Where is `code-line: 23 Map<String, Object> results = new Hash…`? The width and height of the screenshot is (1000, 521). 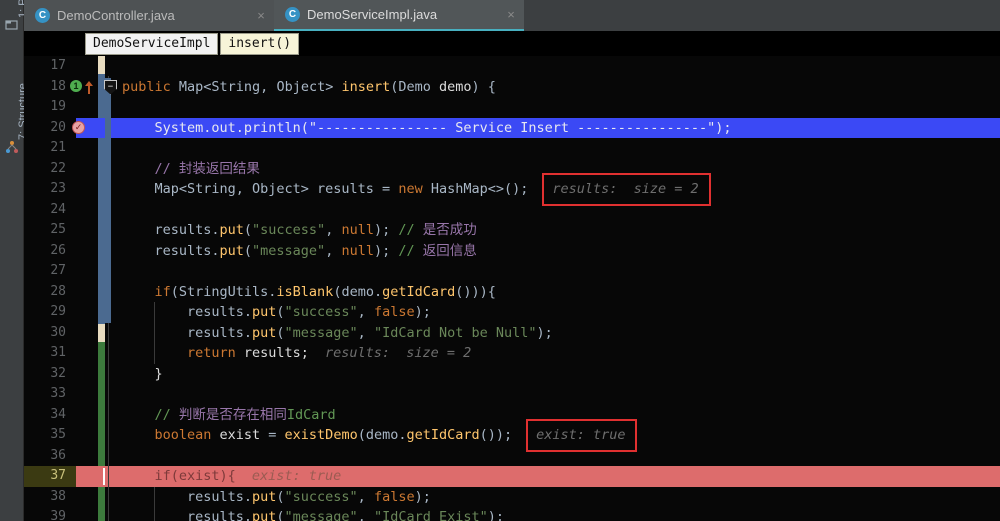 code-line: 23 Map<String, Object> results = new Hash… is located at coordinates (512, 189).